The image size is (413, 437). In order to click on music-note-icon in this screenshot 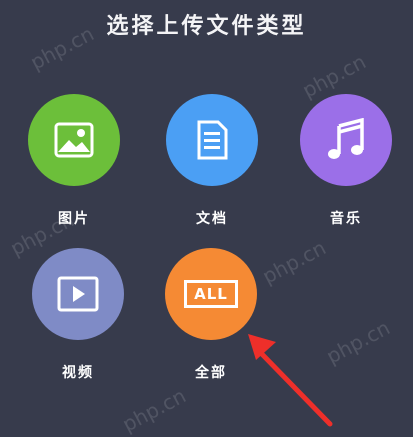, I will do `click(346, 138)`.